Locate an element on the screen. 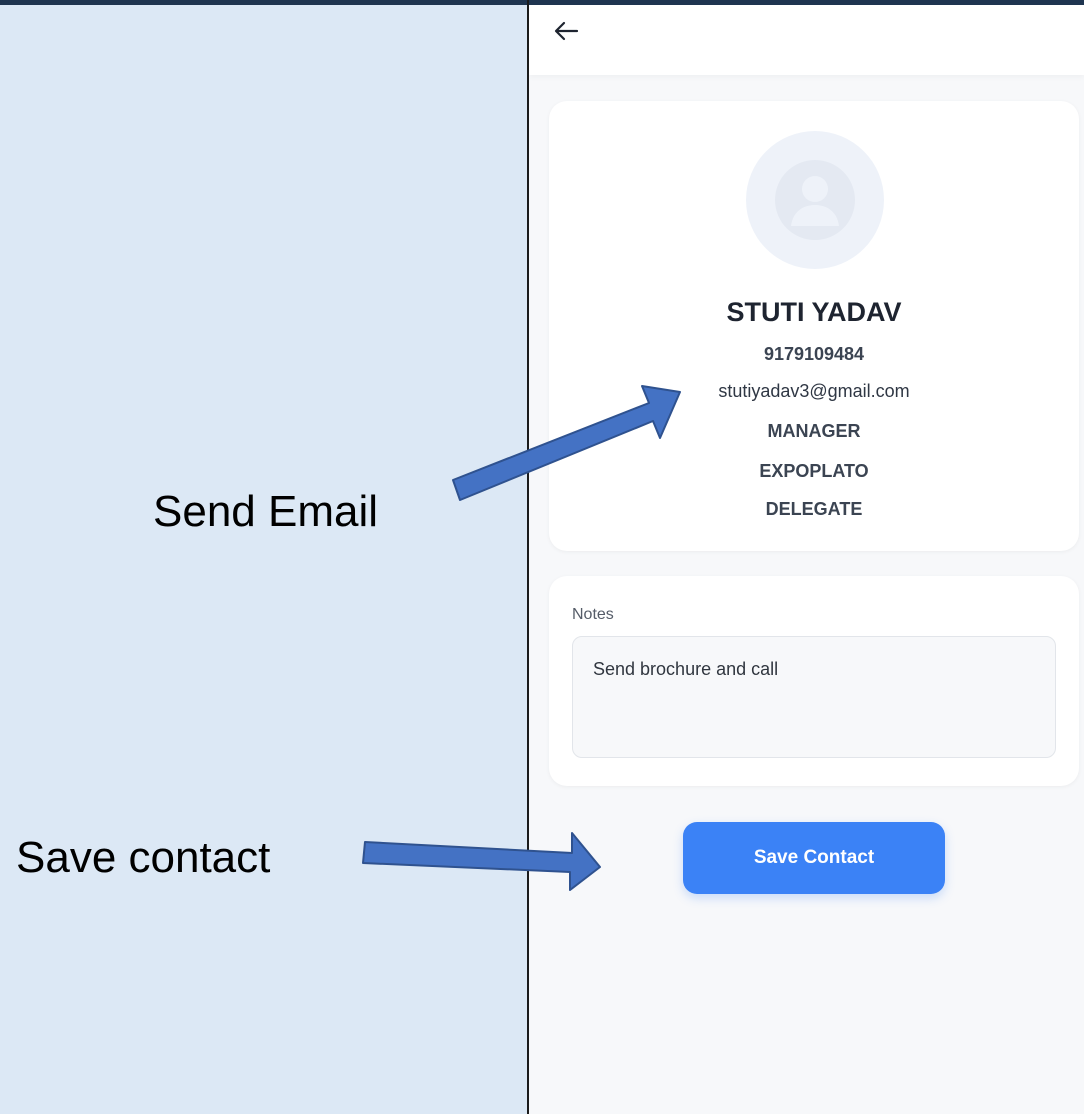 Image resolution: width=1084 pixels, height=1114 pixels. send-email-arrow is located at coordinates (566, 443).